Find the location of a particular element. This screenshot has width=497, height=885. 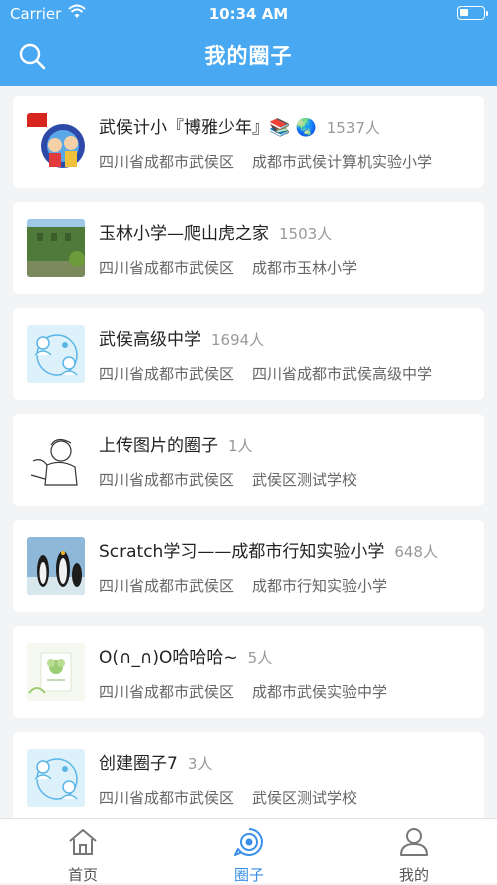

clock: 10:34 AM is located at coordinates (248, 14).